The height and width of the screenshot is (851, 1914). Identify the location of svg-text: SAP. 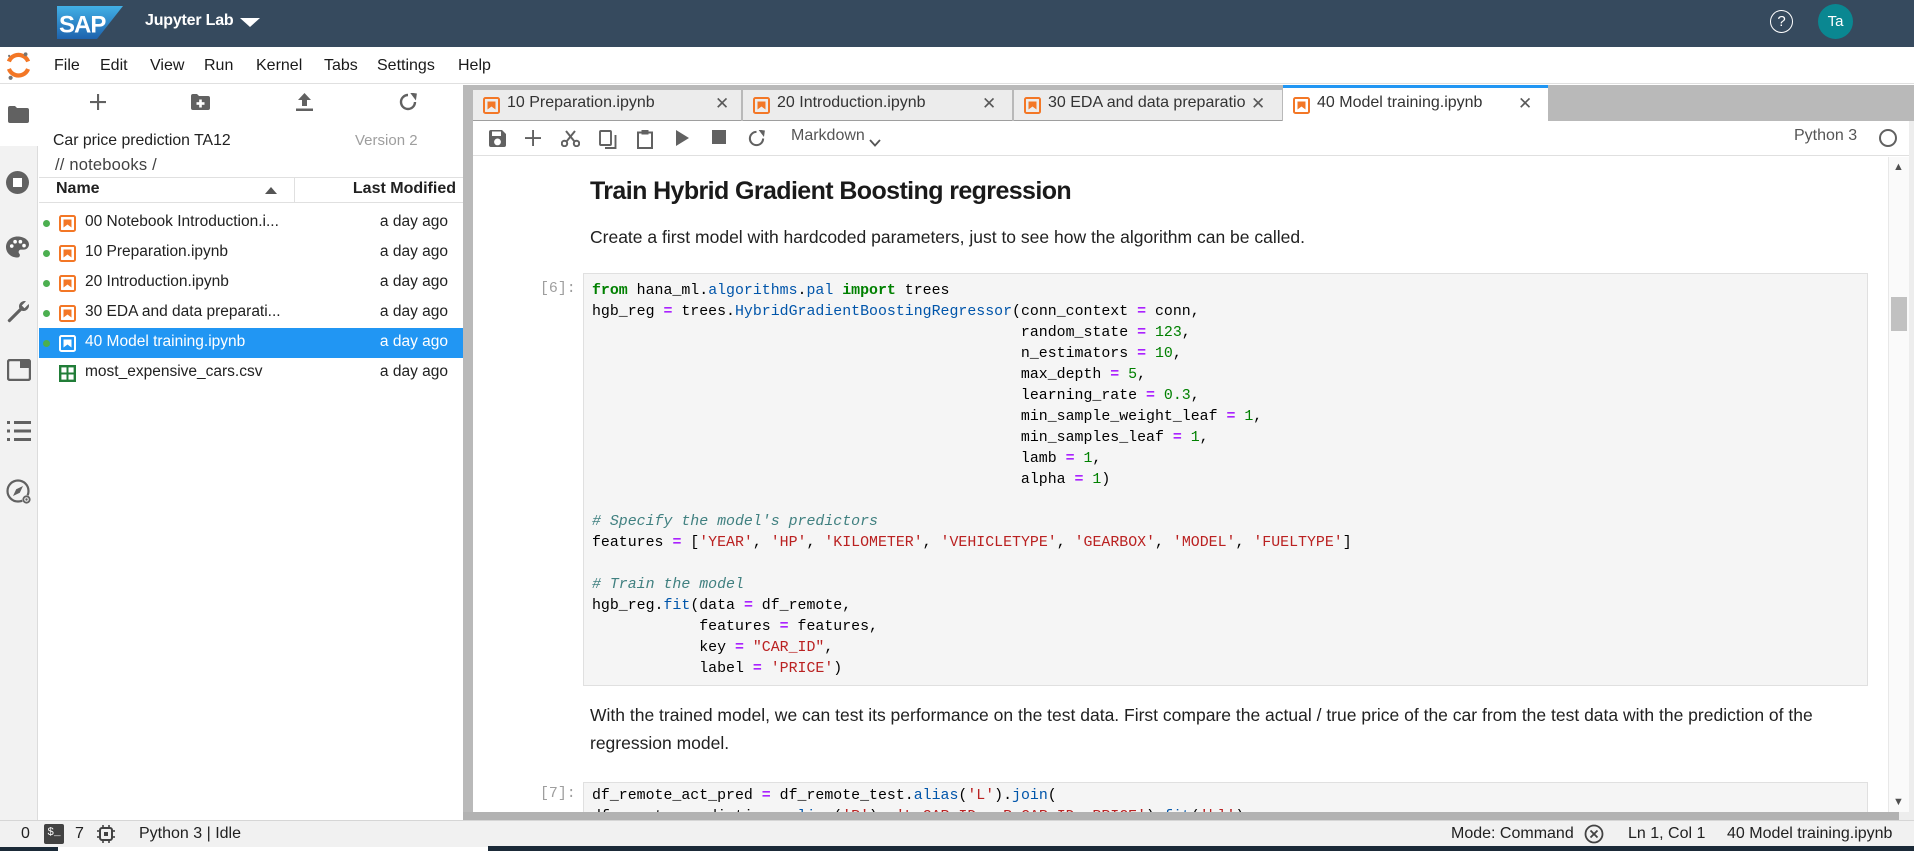
(82, 25).